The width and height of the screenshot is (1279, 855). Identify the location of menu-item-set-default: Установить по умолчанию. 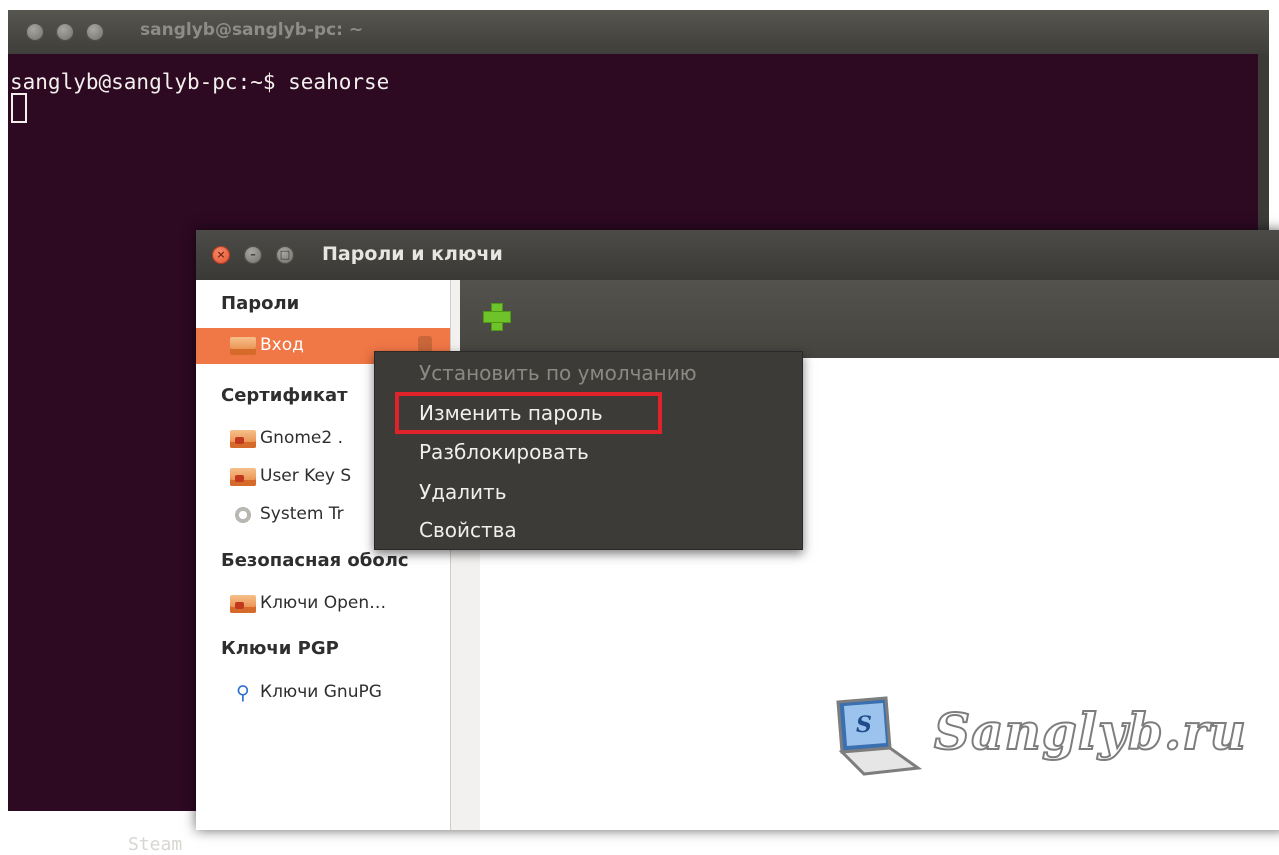
(558, 373).